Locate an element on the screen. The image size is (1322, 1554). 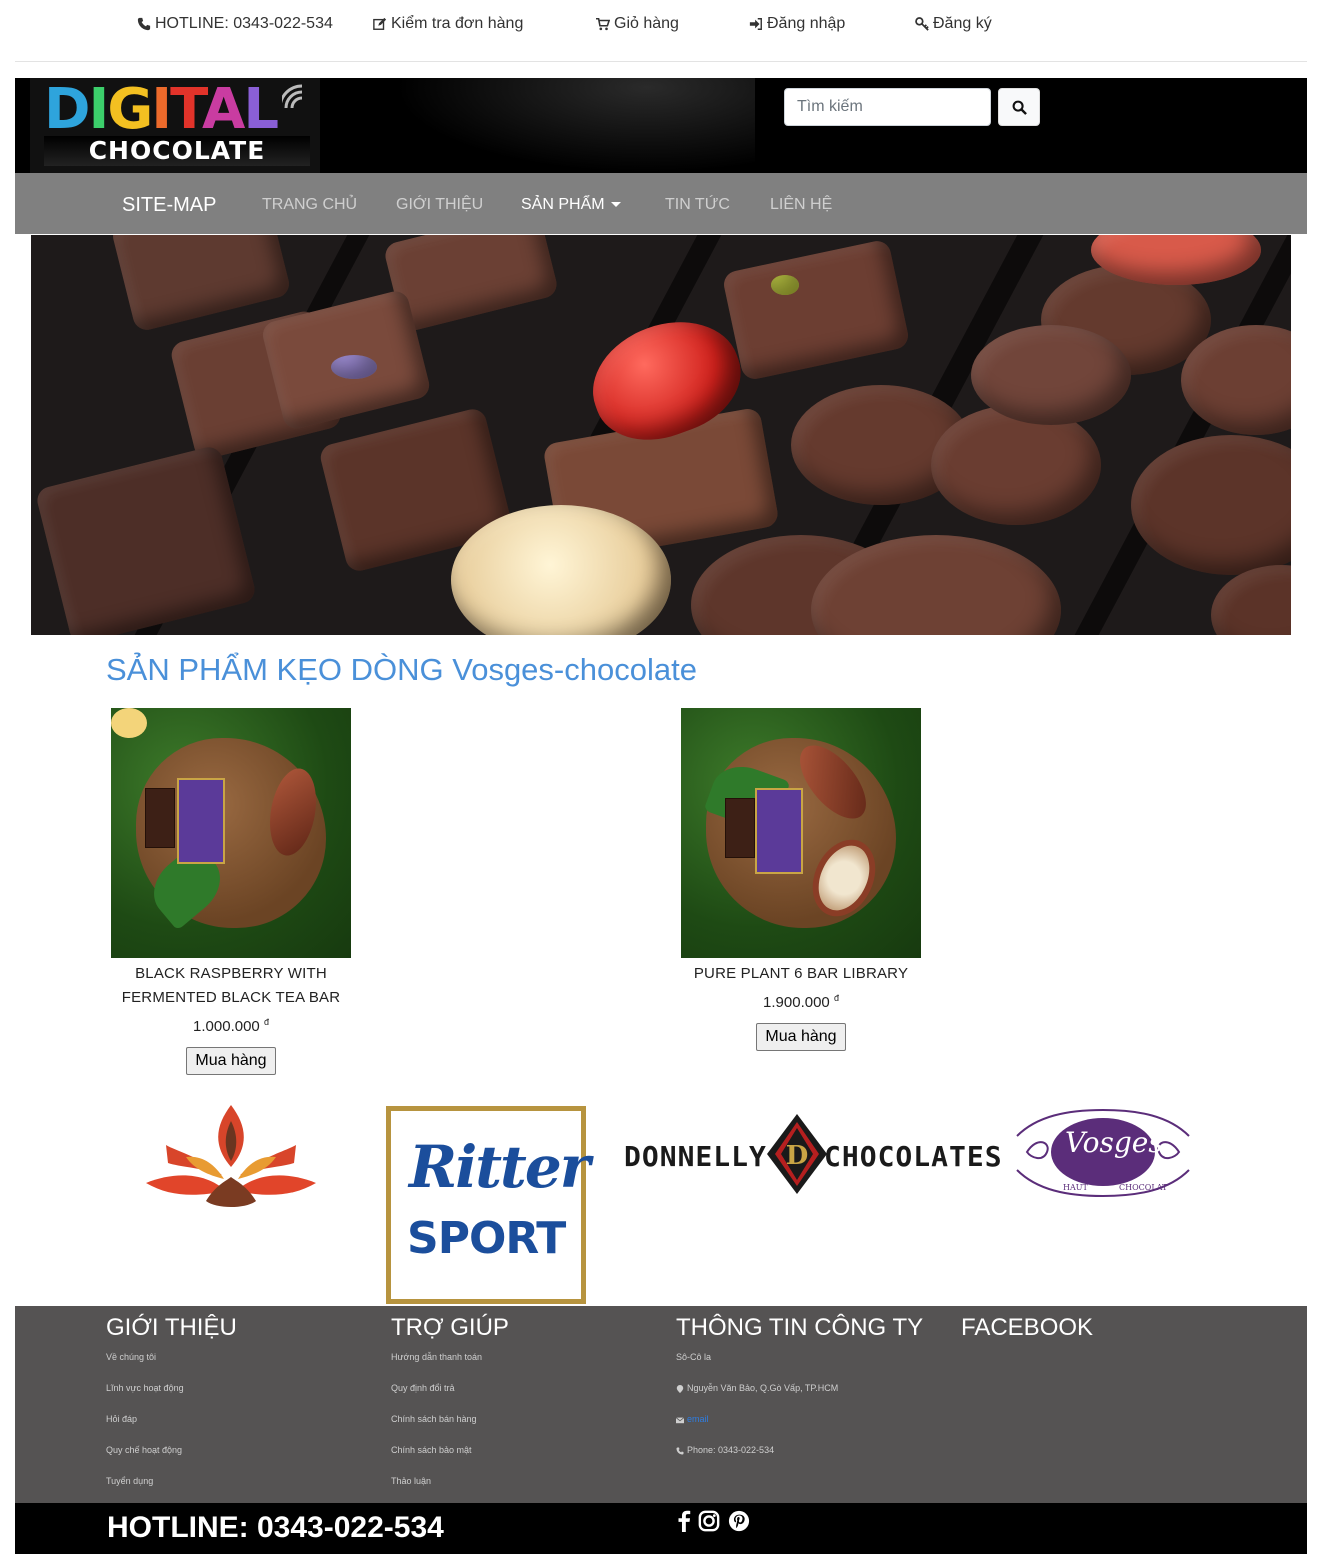
chocolate-bar-pack is located at coordinates (779, 831).